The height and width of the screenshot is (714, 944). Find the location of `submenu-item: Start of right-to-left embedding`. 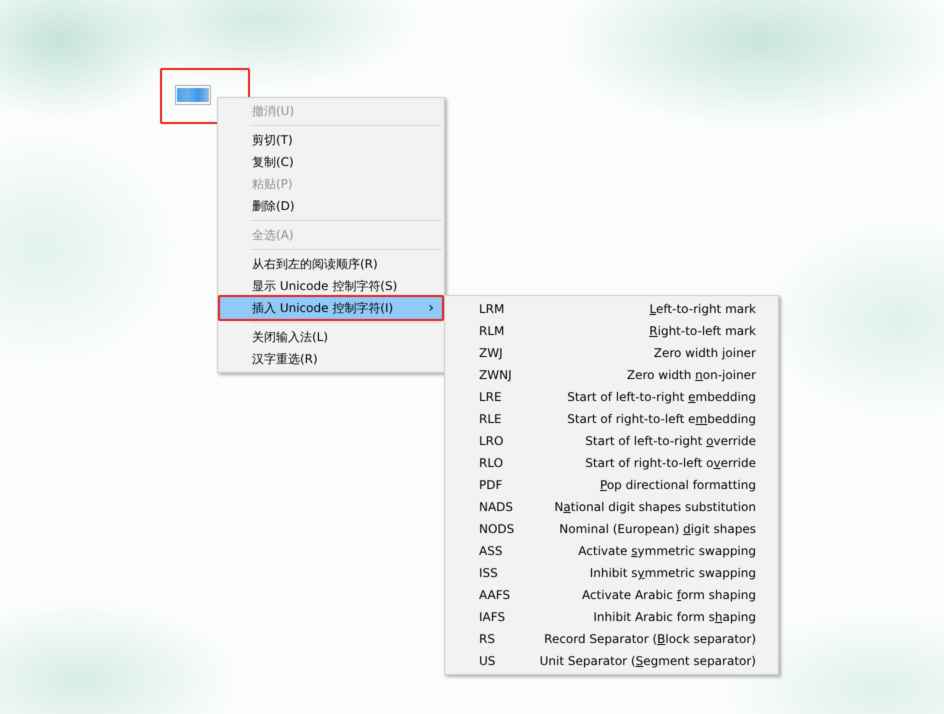

submenu-item: Start of right-to-left embedding is located at coordinates (661, 419).